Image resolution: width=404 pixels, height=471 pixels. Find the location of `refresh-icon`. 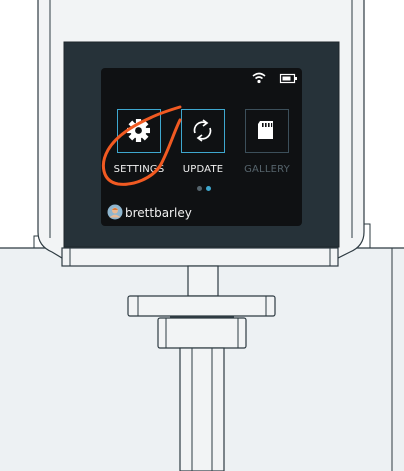

refresh-icon is located at coordinates (202, 130).